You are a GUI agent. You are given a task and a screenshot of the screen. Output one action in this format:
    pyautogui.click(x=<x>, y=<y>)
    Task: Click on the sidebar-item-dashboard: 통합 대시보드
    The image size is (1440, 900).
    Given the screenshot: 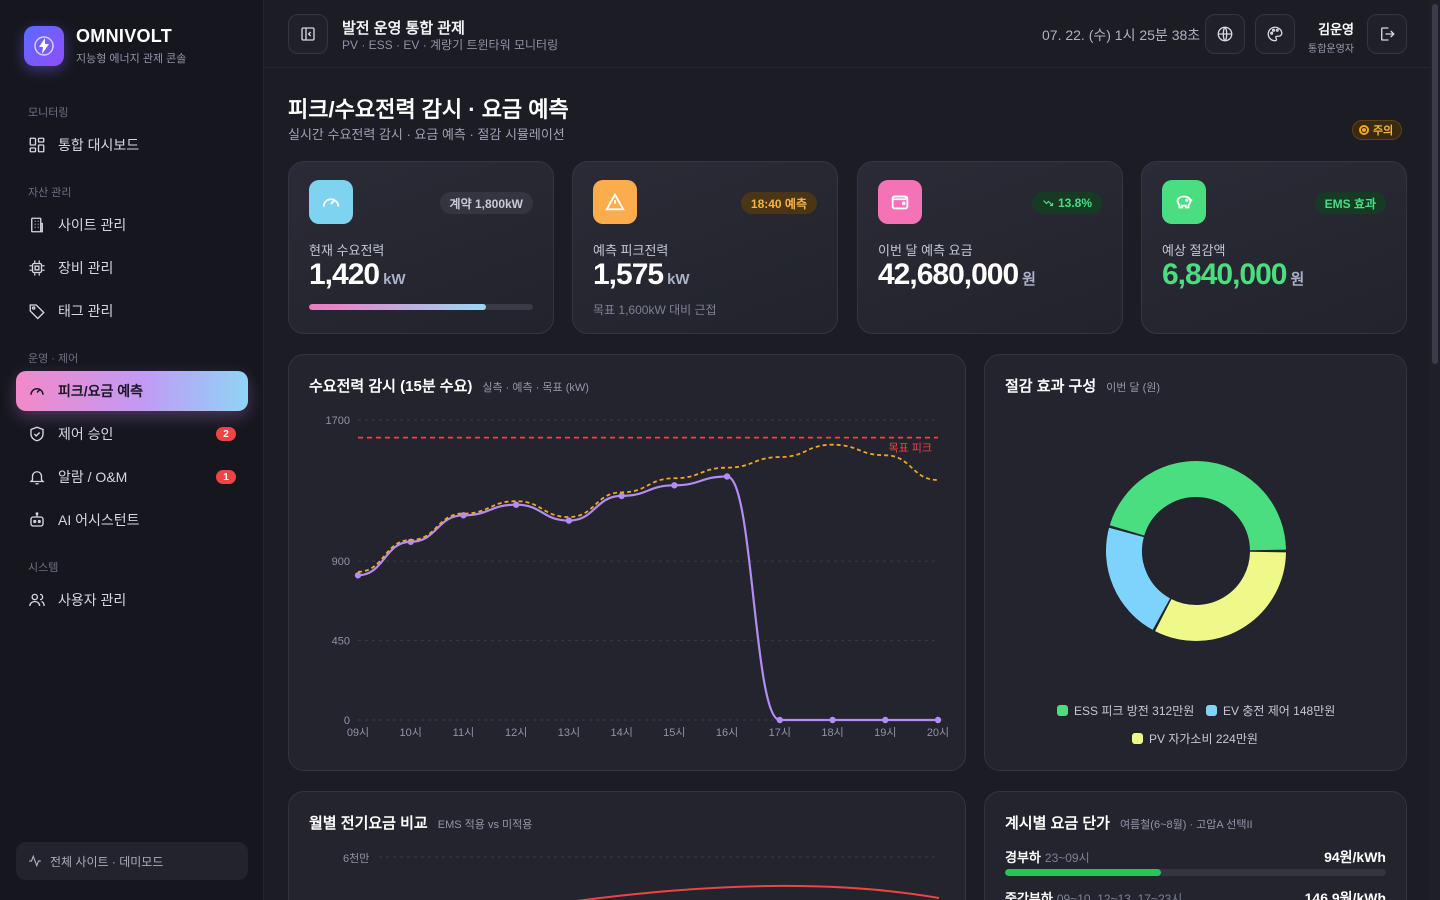 What is the action you would take?
    pyautogui.click(x=132, y=145)
    